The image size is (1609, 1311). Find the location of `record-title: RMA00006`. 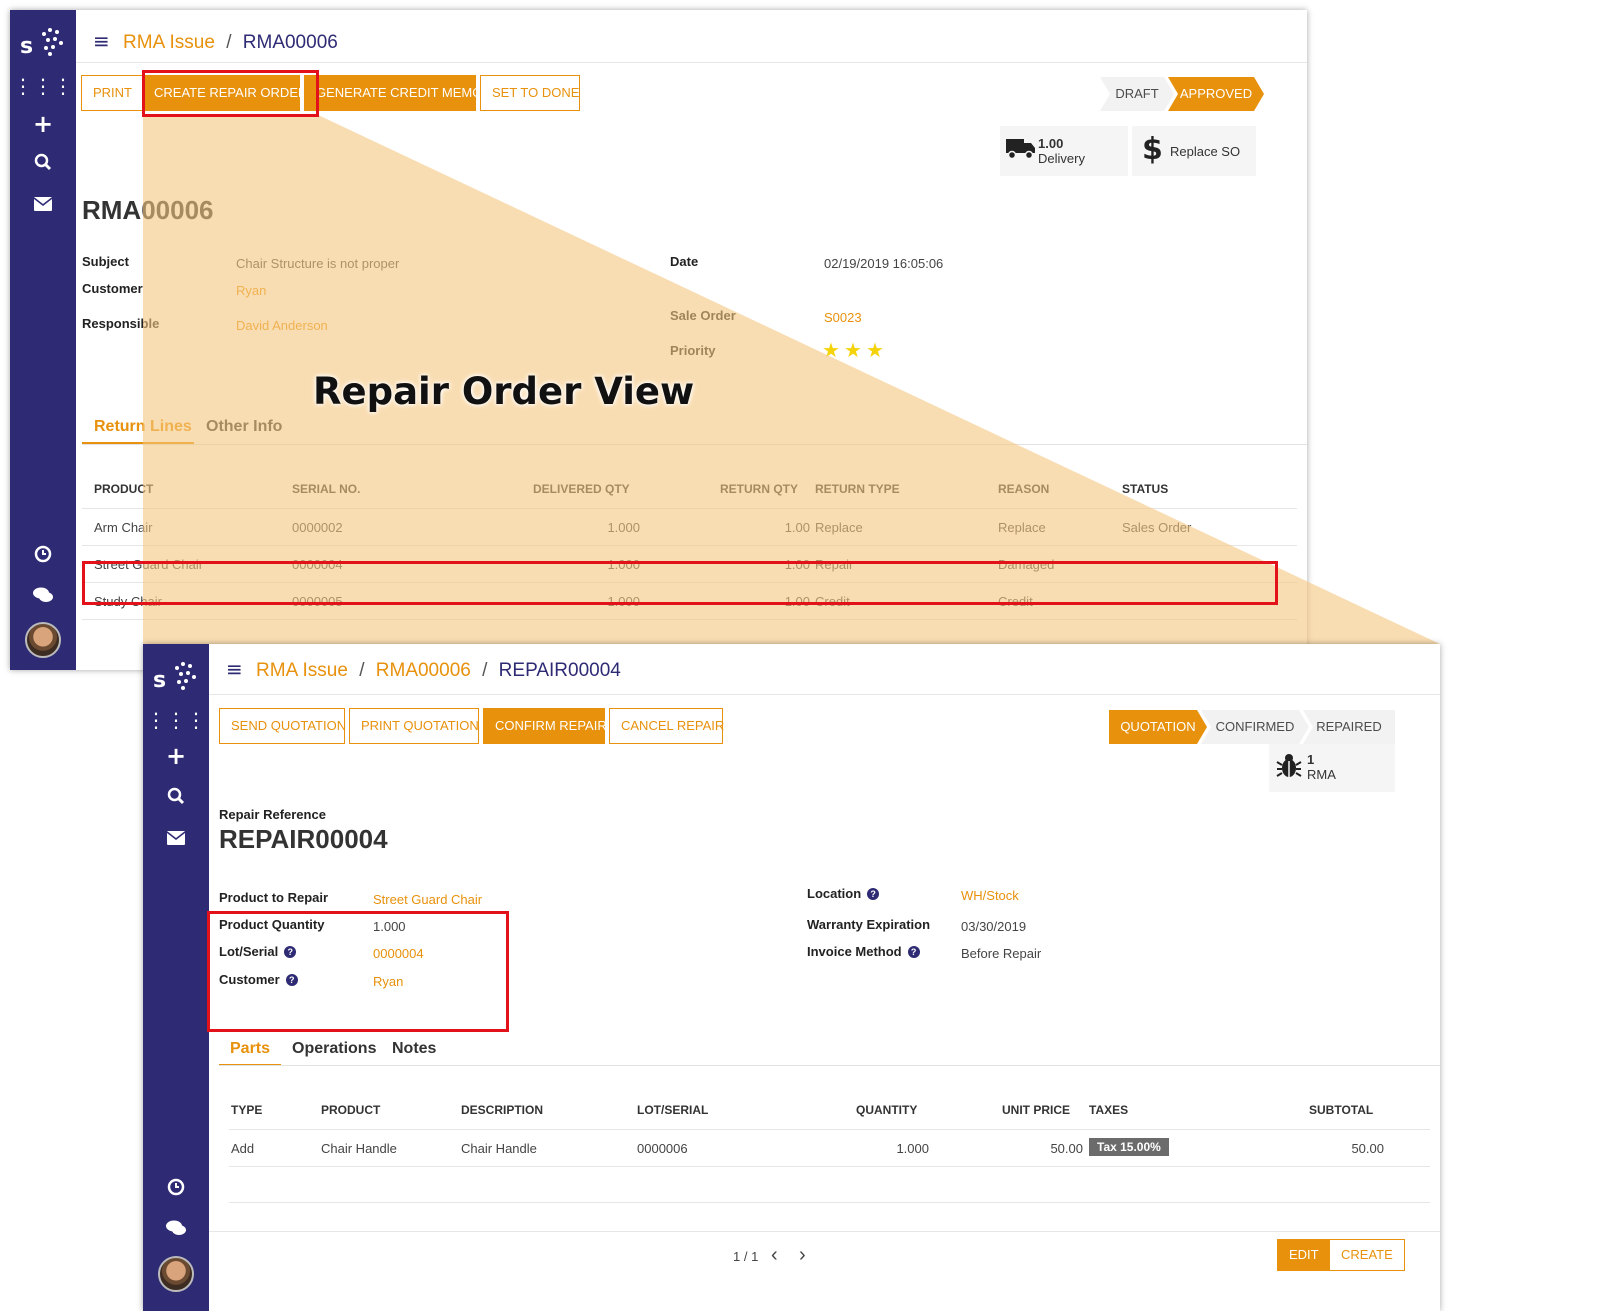

record-title: RMA00006 is located at coordinates (148, 210).